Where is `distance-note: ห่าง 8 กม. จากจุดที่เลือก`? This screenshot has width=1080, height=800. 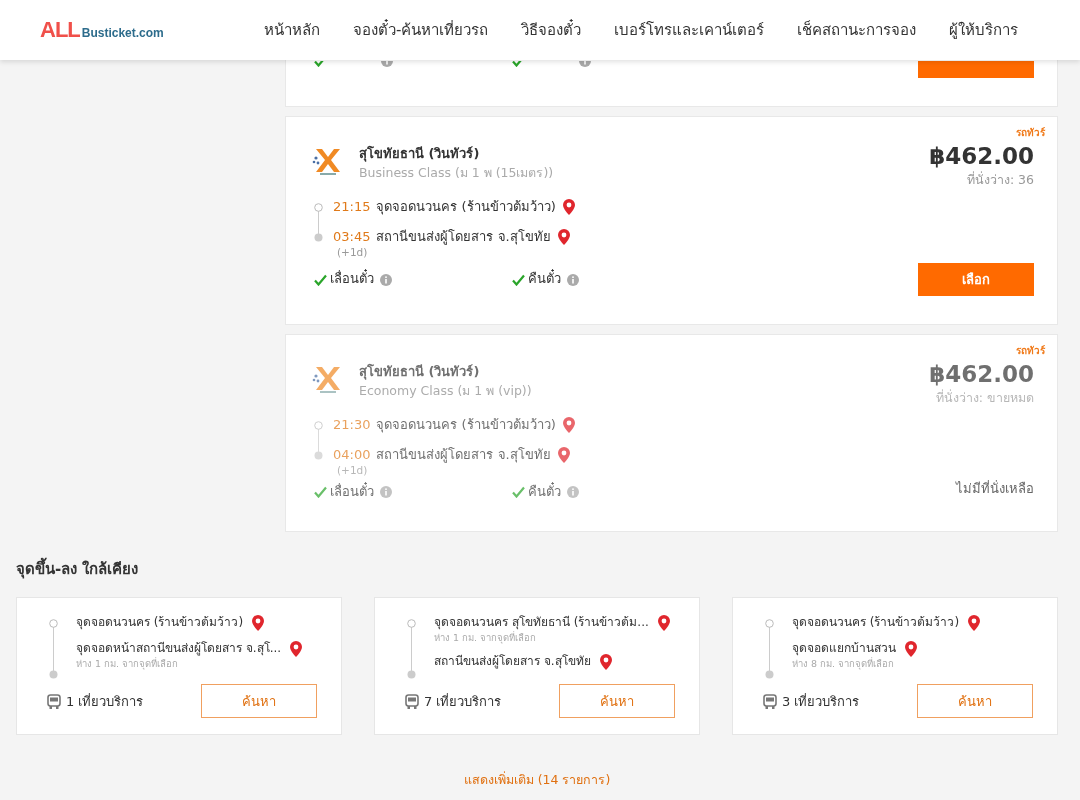
distance-note: ห่าง 8 กม. จากจุดที่เลือก is located at coordinates (844, 664).